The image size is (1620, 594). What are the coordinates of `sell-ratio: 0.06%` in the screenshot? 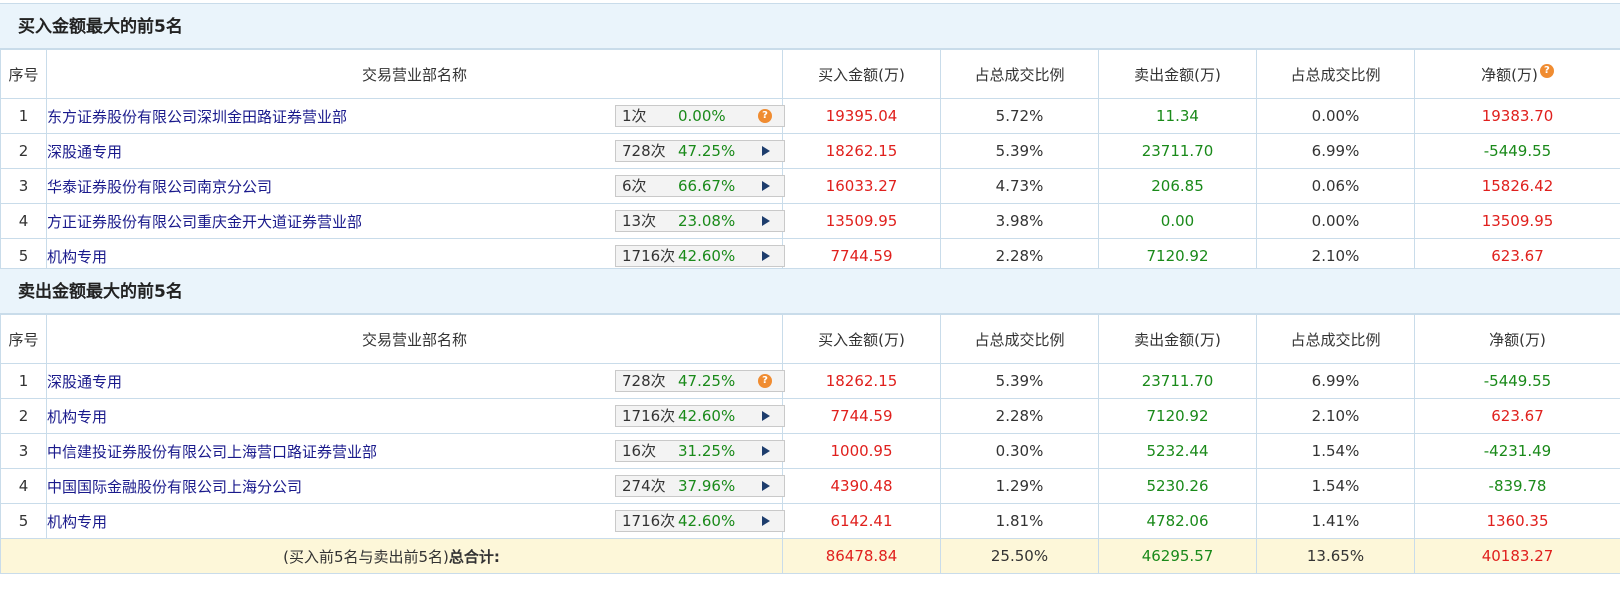 It's located at (1335, 186).